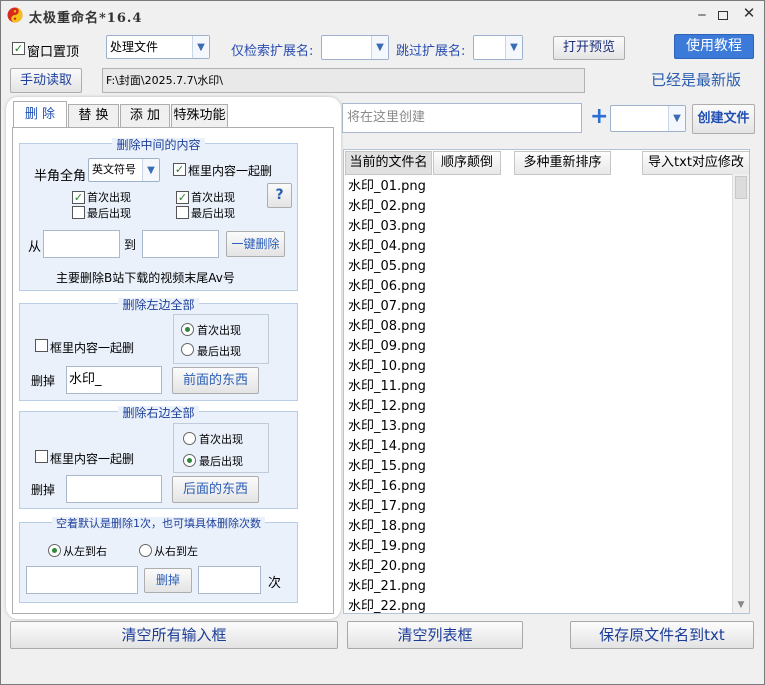  What do you see at coordinates (35, 247) in the screenshot?
I see `from-label: 从` at bounding box center [35, 247].